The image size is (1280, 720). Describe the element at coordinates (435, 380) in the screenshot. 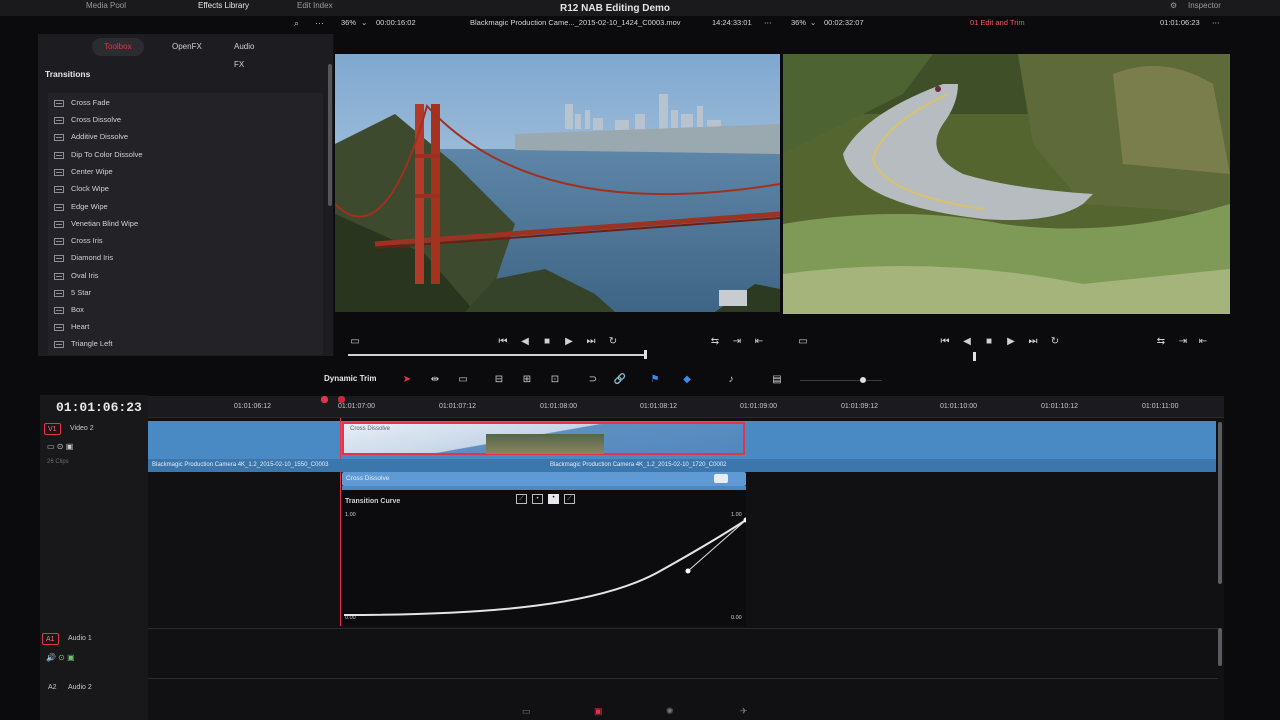

I see `trim-tool-icon: ⇹` at that location.